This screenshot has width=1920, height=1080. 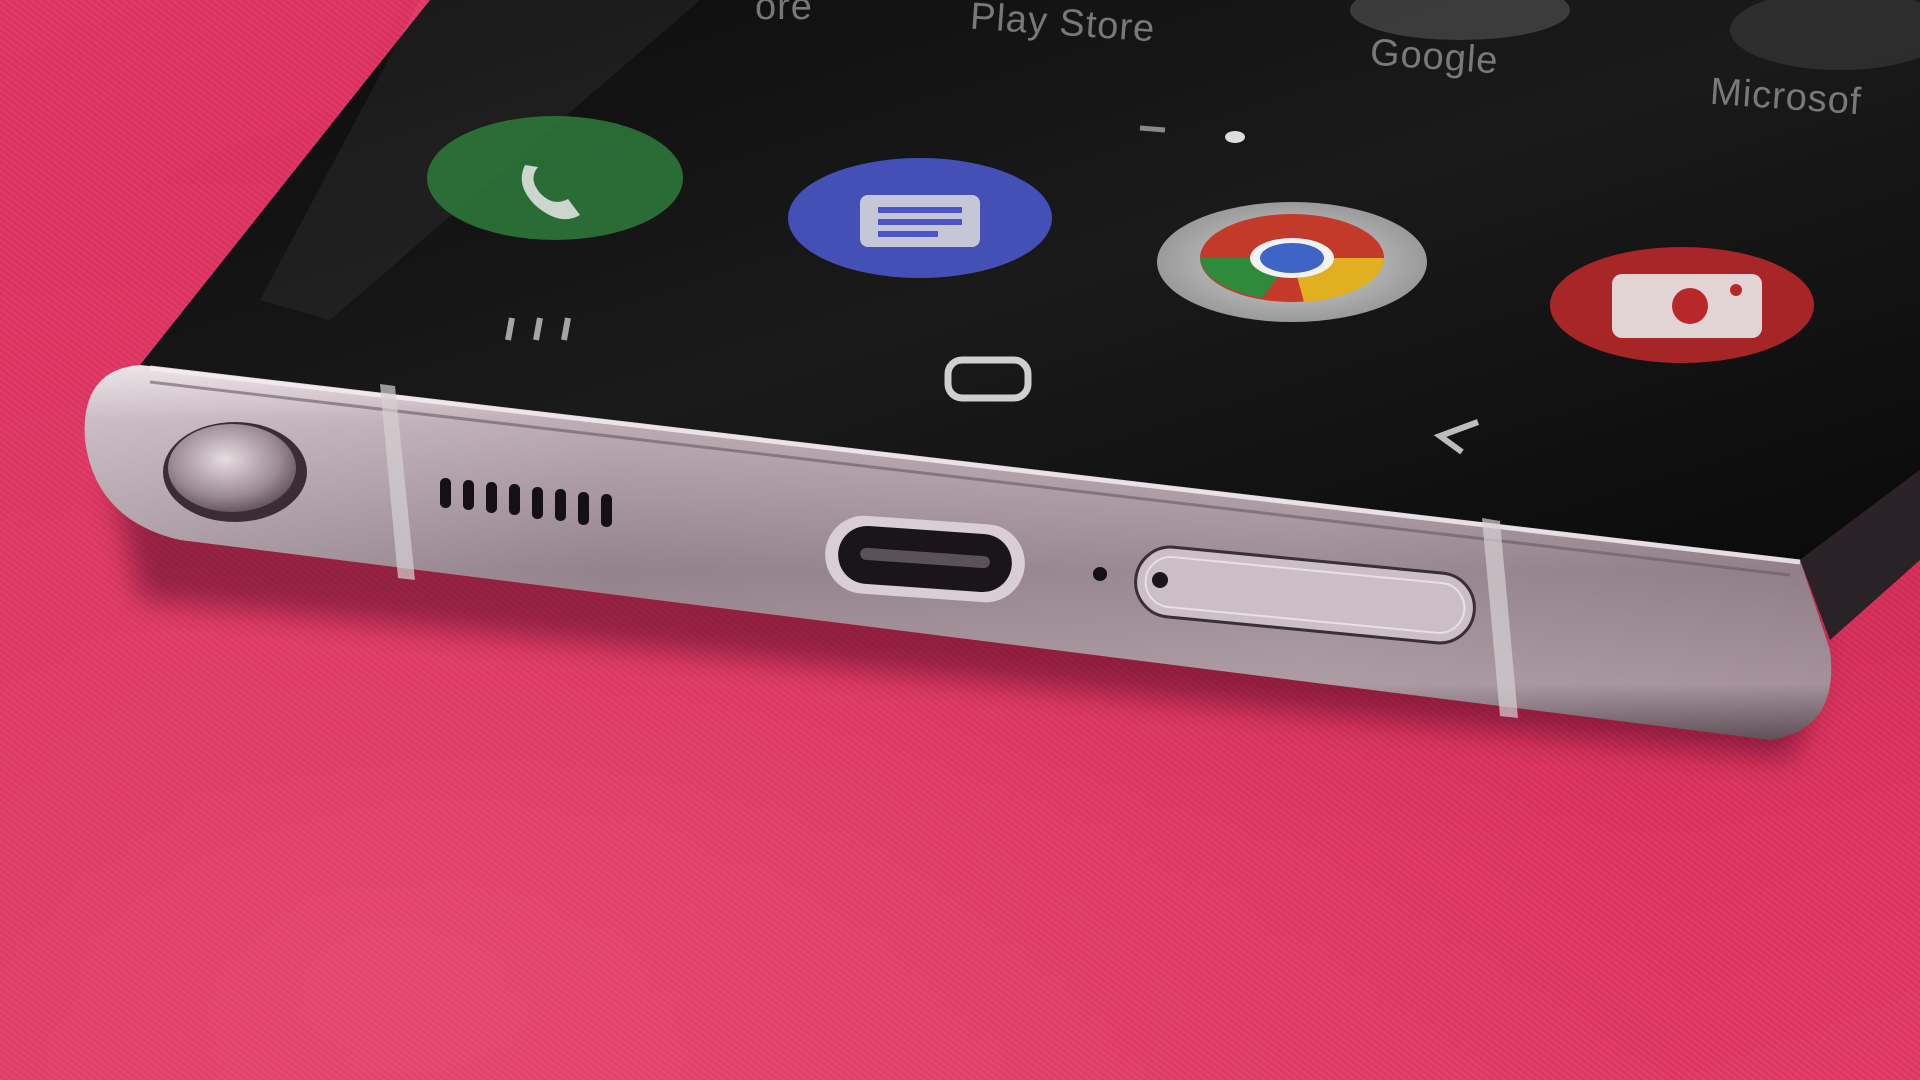 I want to click on s-pen-button-icon, so click(x=232, y=468).